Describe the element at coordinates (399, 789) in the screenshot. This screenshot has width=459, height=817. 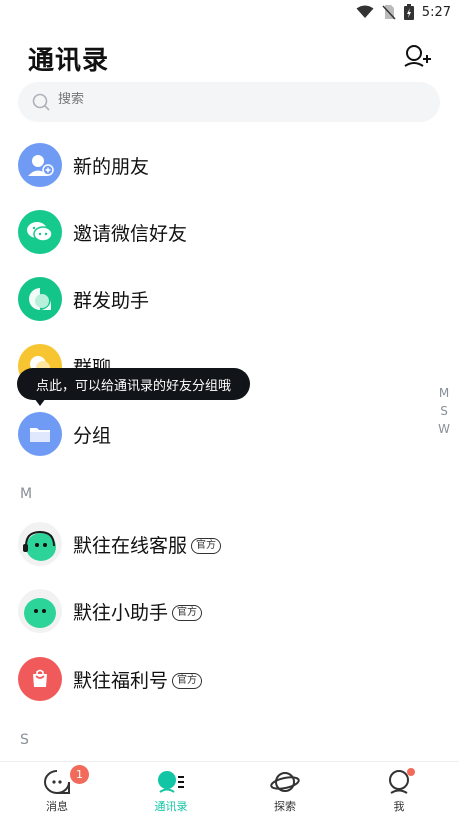
I see `tab-profile: 我` at that location.